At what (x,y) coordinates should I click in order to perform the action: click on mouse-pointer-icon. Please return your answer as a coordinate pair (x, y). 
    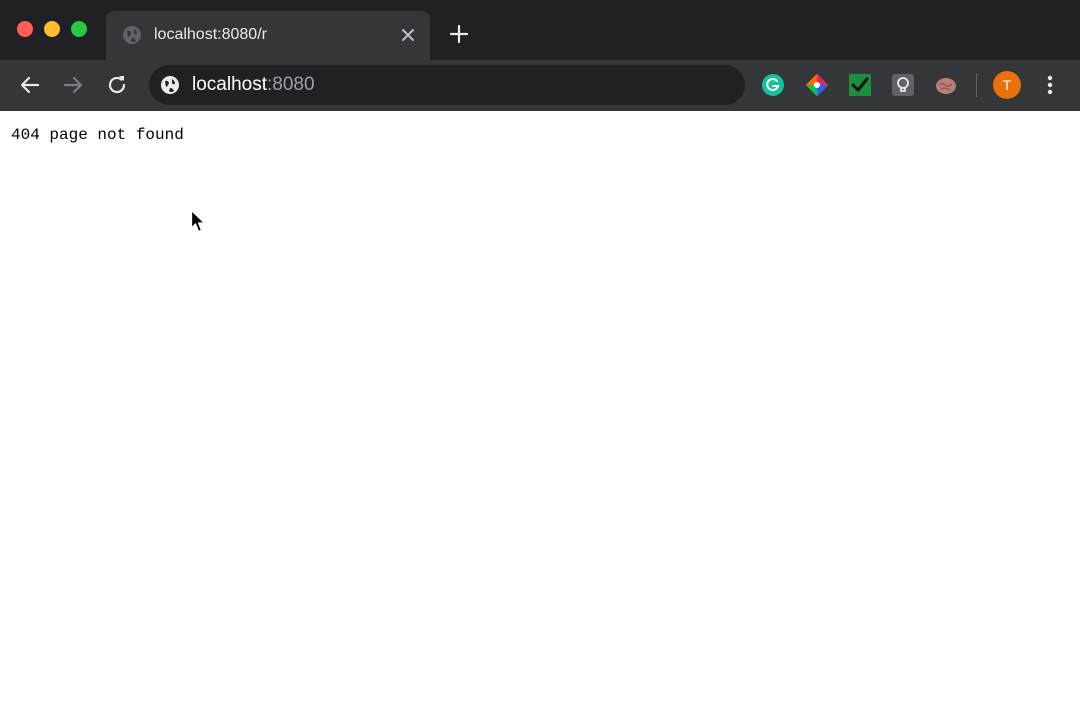
    Looking at the image, I should click on (198, 221).